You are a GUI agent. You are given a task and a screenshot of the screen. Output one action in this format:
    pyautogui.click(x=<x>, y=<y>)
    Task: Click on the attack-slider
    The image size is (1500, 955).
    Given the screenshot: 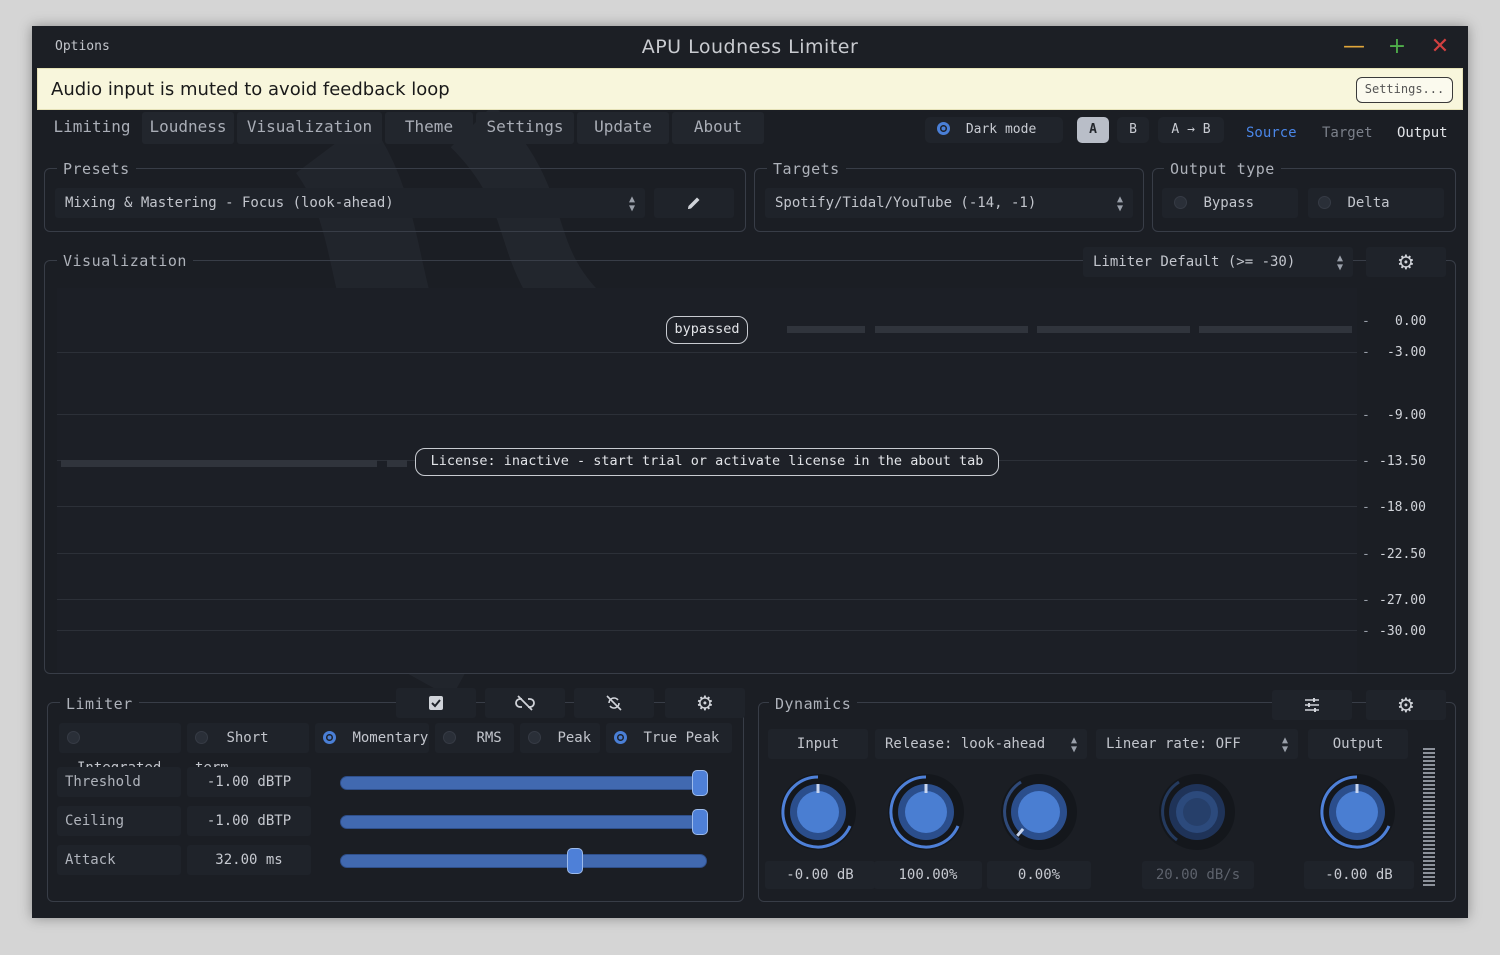 What is the action you would take?
    pyautogui.click(x=523, y=861)
    